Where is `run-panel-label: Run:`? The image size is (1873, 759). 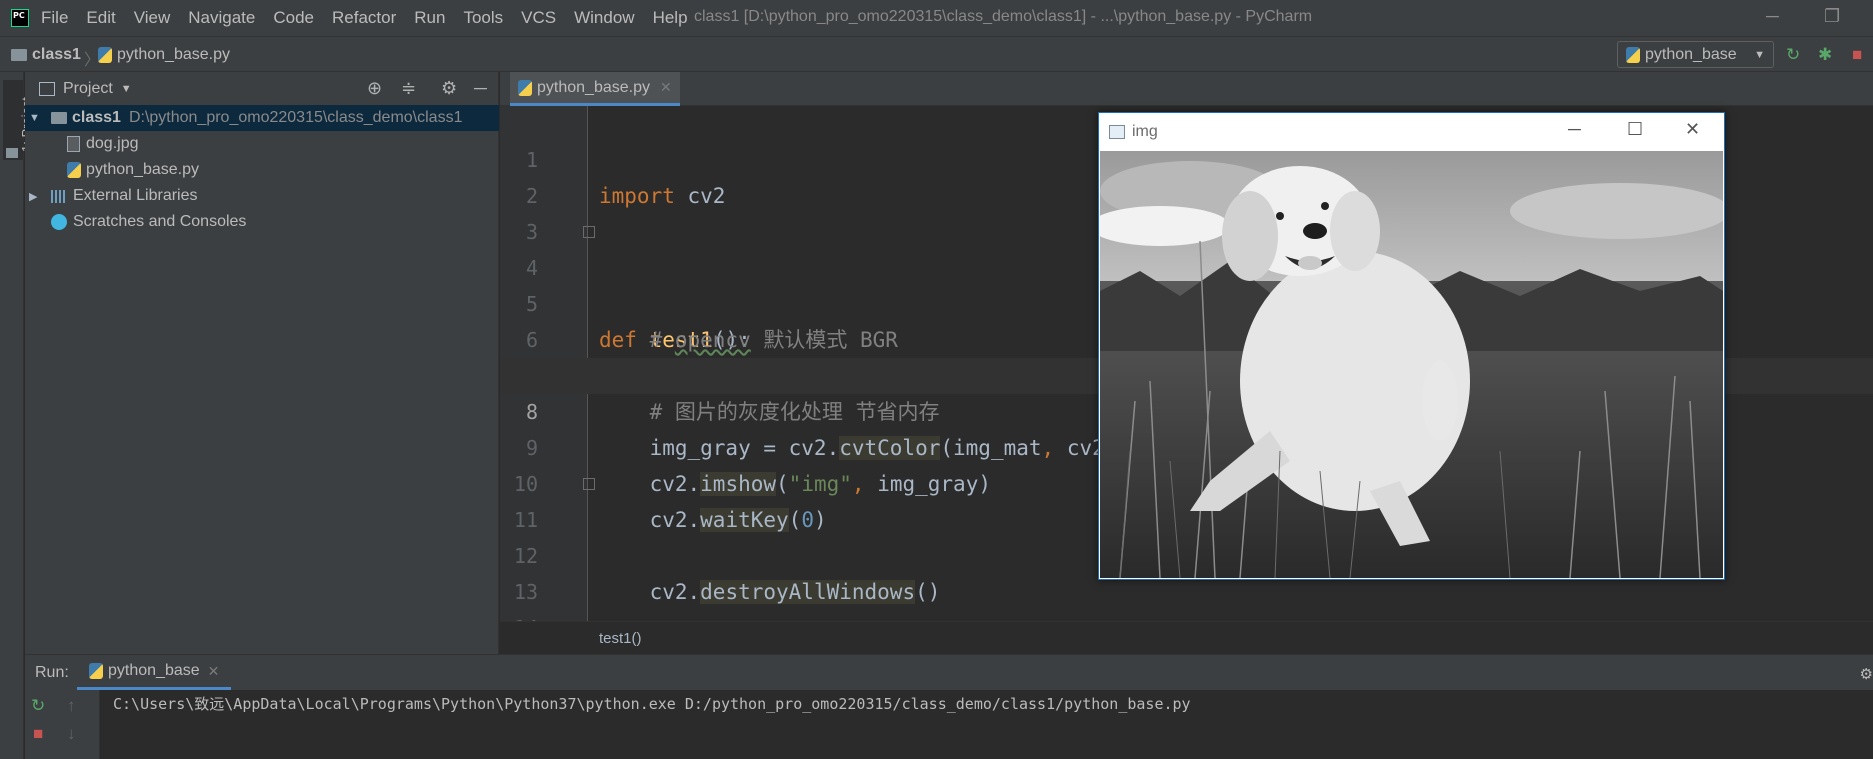
run-panel-label: Run: is located at coordinates (52, 672).